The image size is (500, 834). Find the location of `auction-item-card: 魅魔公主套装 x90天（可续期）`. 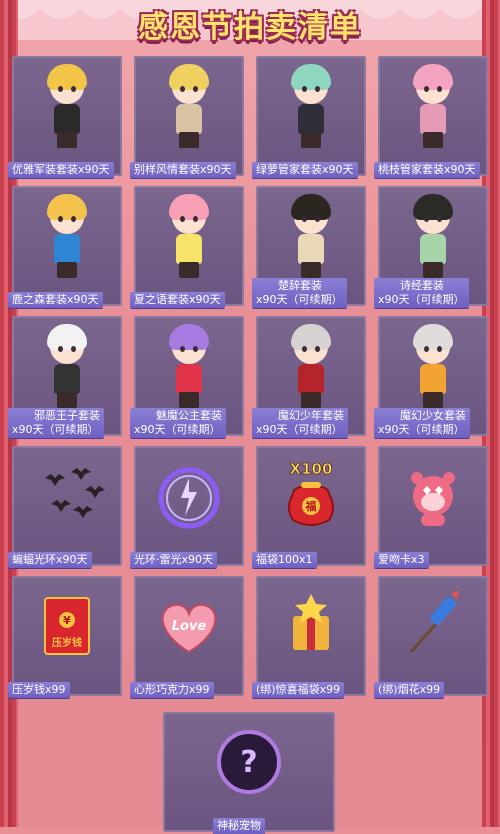

auction-item-card: 魅魔公主套装 x90天（可续期） is located at coordinates (187, 377).